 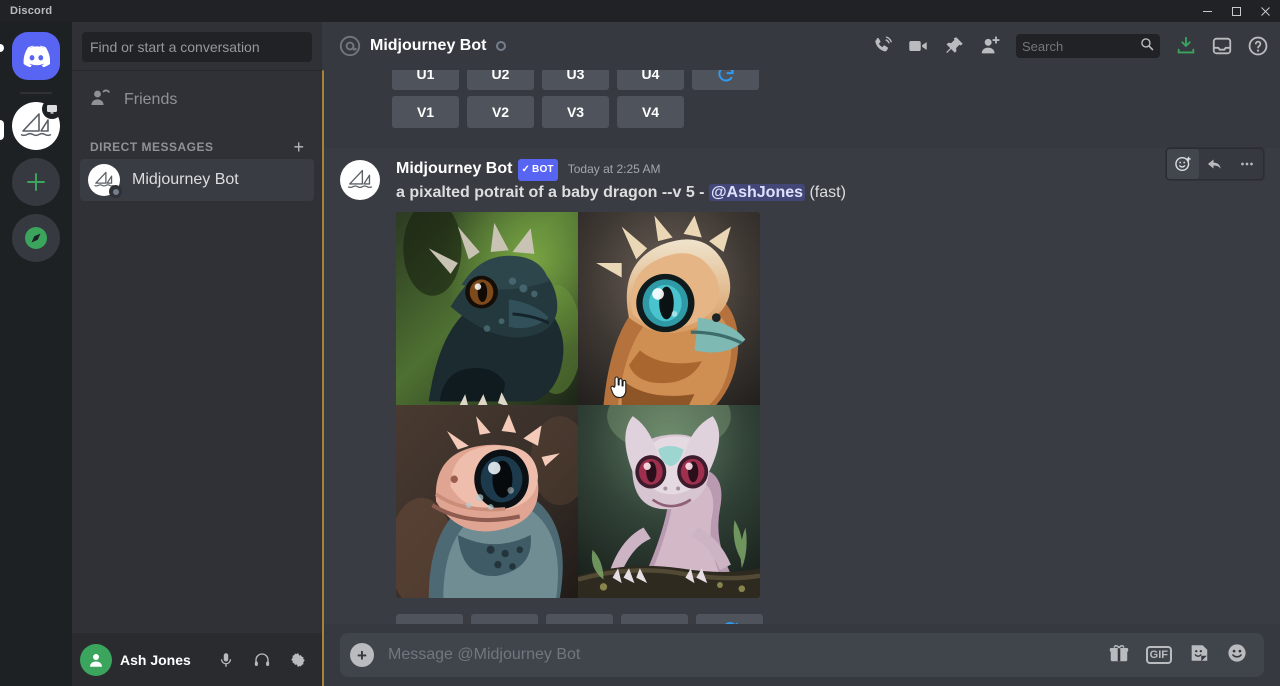 What do you see at coordinates (31, 11) in the screenshot?
I see `app-brand-label: Discord` at bounding box center [31, 11].